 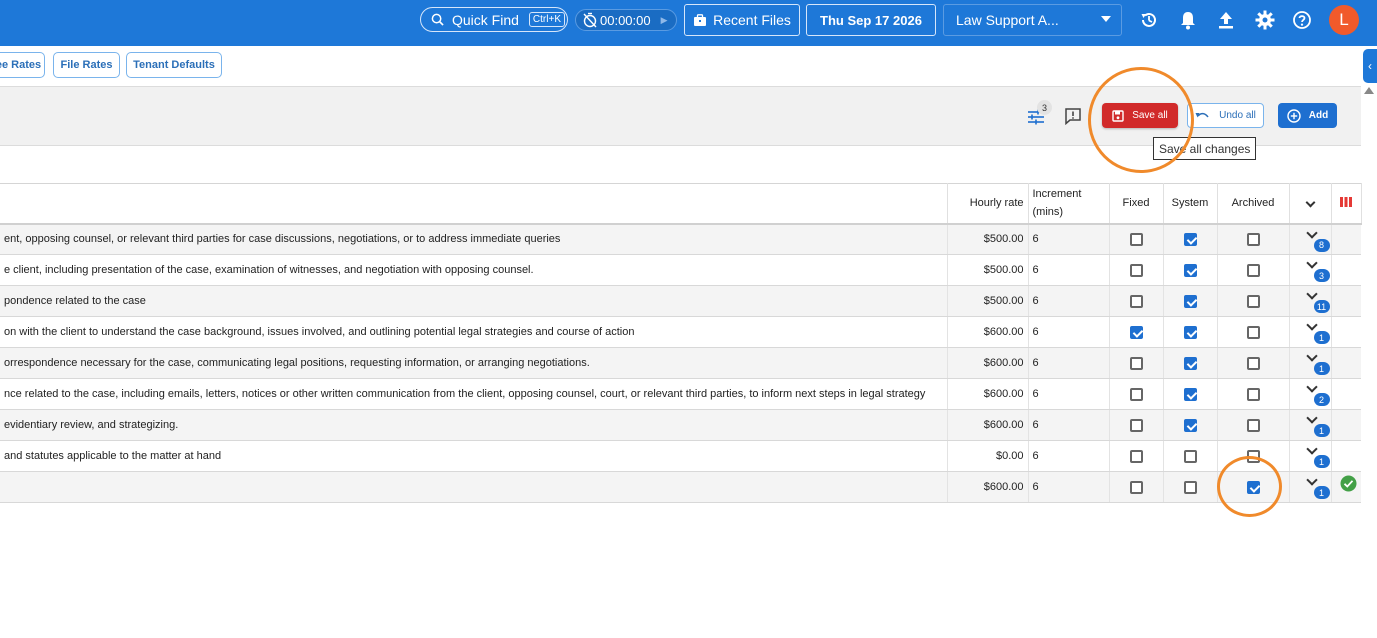 What do you see at coordinates (86, 65) in the screenshot?
I see `tab-file-rates: File Rates` at bounding box center [86, 65].